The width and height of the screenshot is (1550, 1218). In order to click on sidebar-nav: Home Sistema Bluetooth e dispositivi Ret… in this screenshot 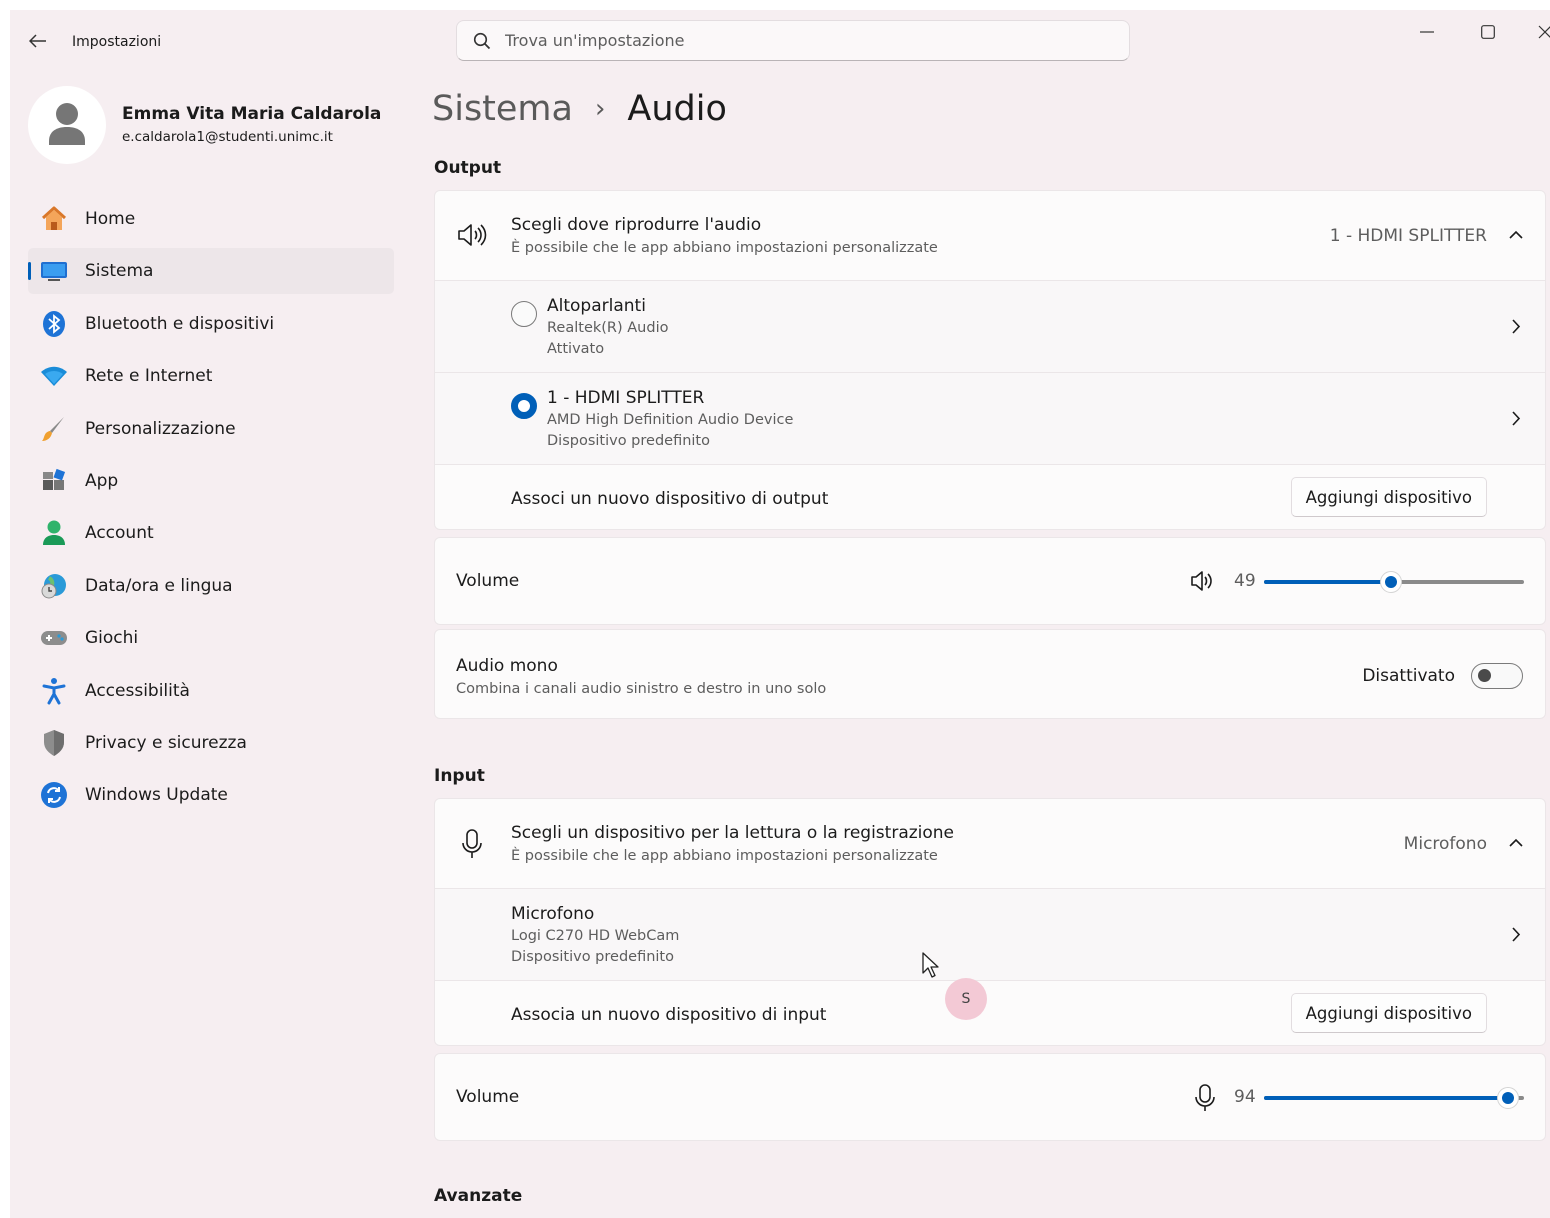, I will do `click(211, 510)`.